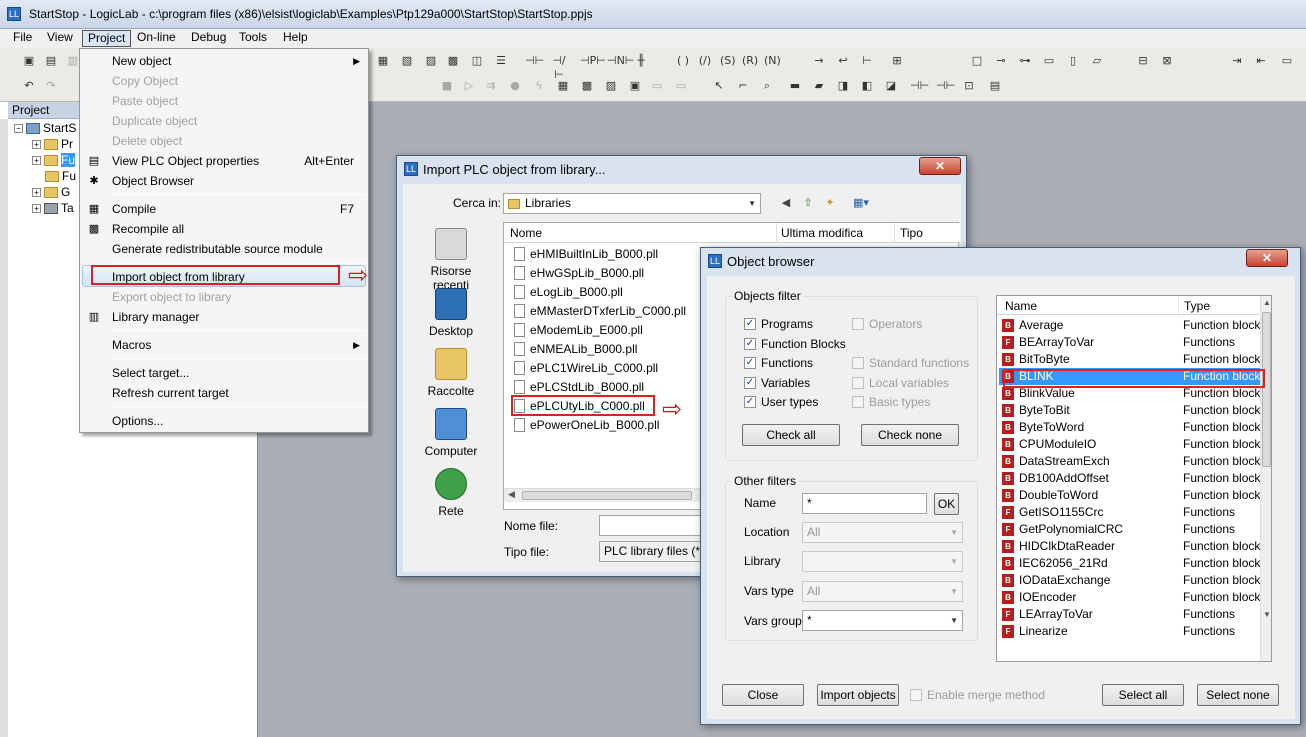 This screenshot has height=737, width=1306. Describe the element at coordinates (891, 86) in the screenshot. I see `transition-icon: ◪` at that location.